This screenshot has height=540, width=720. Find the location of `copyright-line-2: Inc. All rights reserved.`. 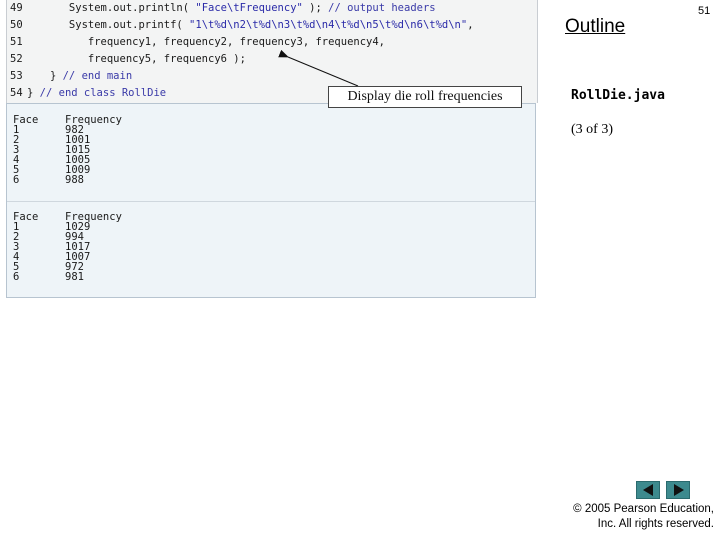

copyright-line-2: Inc. All rights reserved. is located at coordinates (655, 524).